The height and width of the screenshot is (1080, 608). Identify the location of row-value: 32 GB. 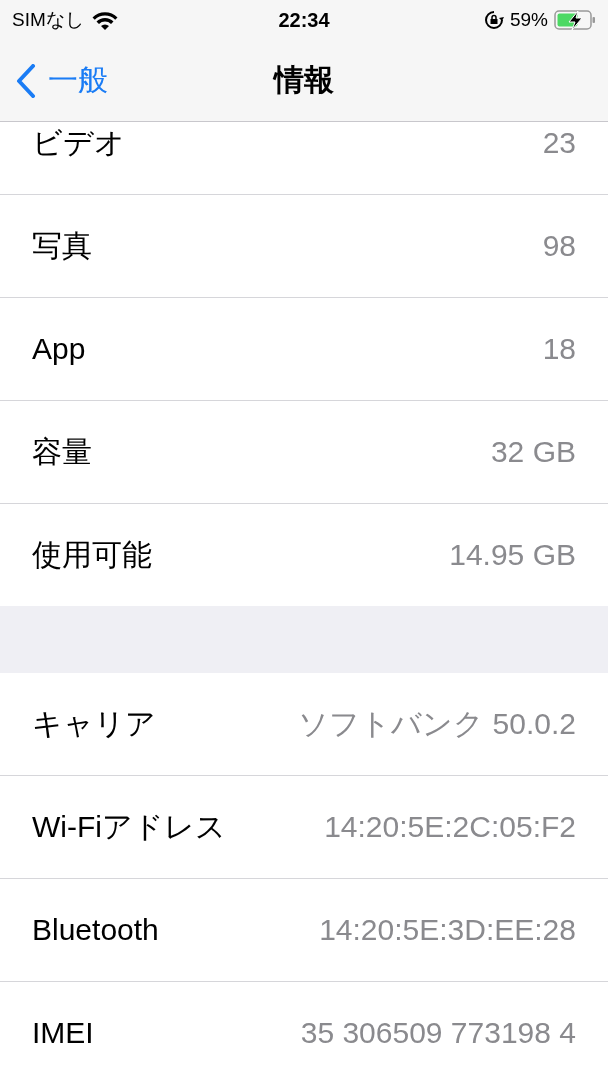
(533, 452).